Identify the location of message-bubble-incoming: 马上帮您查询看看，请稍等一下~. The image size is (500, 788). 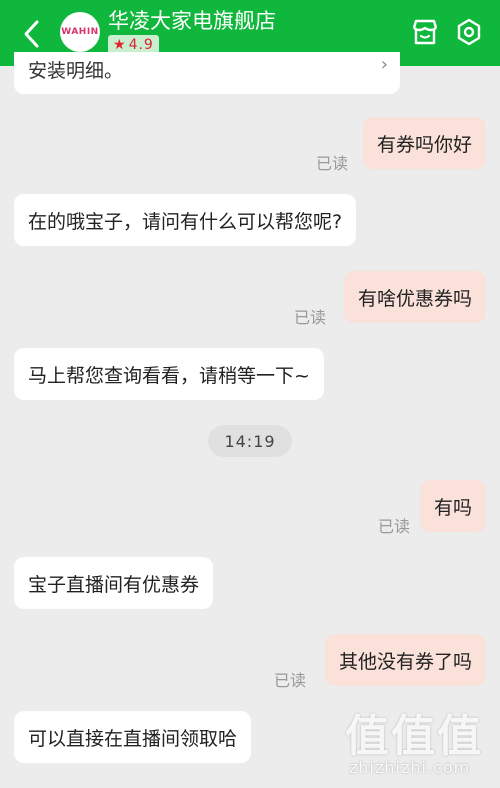
(169, 374).